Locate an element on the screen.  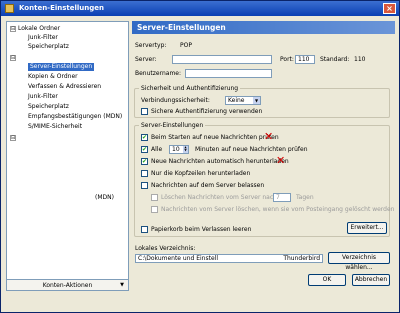
tree-node-account-2: ⊟ is located at coordinates (14, 138).